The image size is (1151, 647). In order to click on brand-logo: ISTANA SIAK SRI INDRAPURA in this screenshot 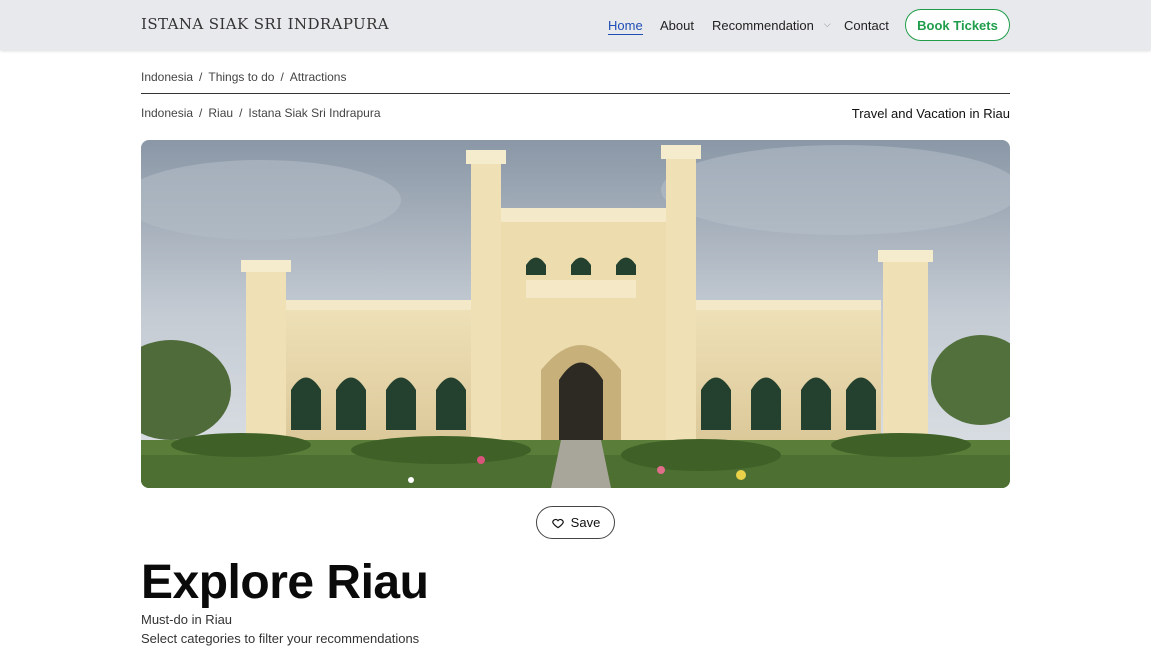, I will do `click(265, 24)`.